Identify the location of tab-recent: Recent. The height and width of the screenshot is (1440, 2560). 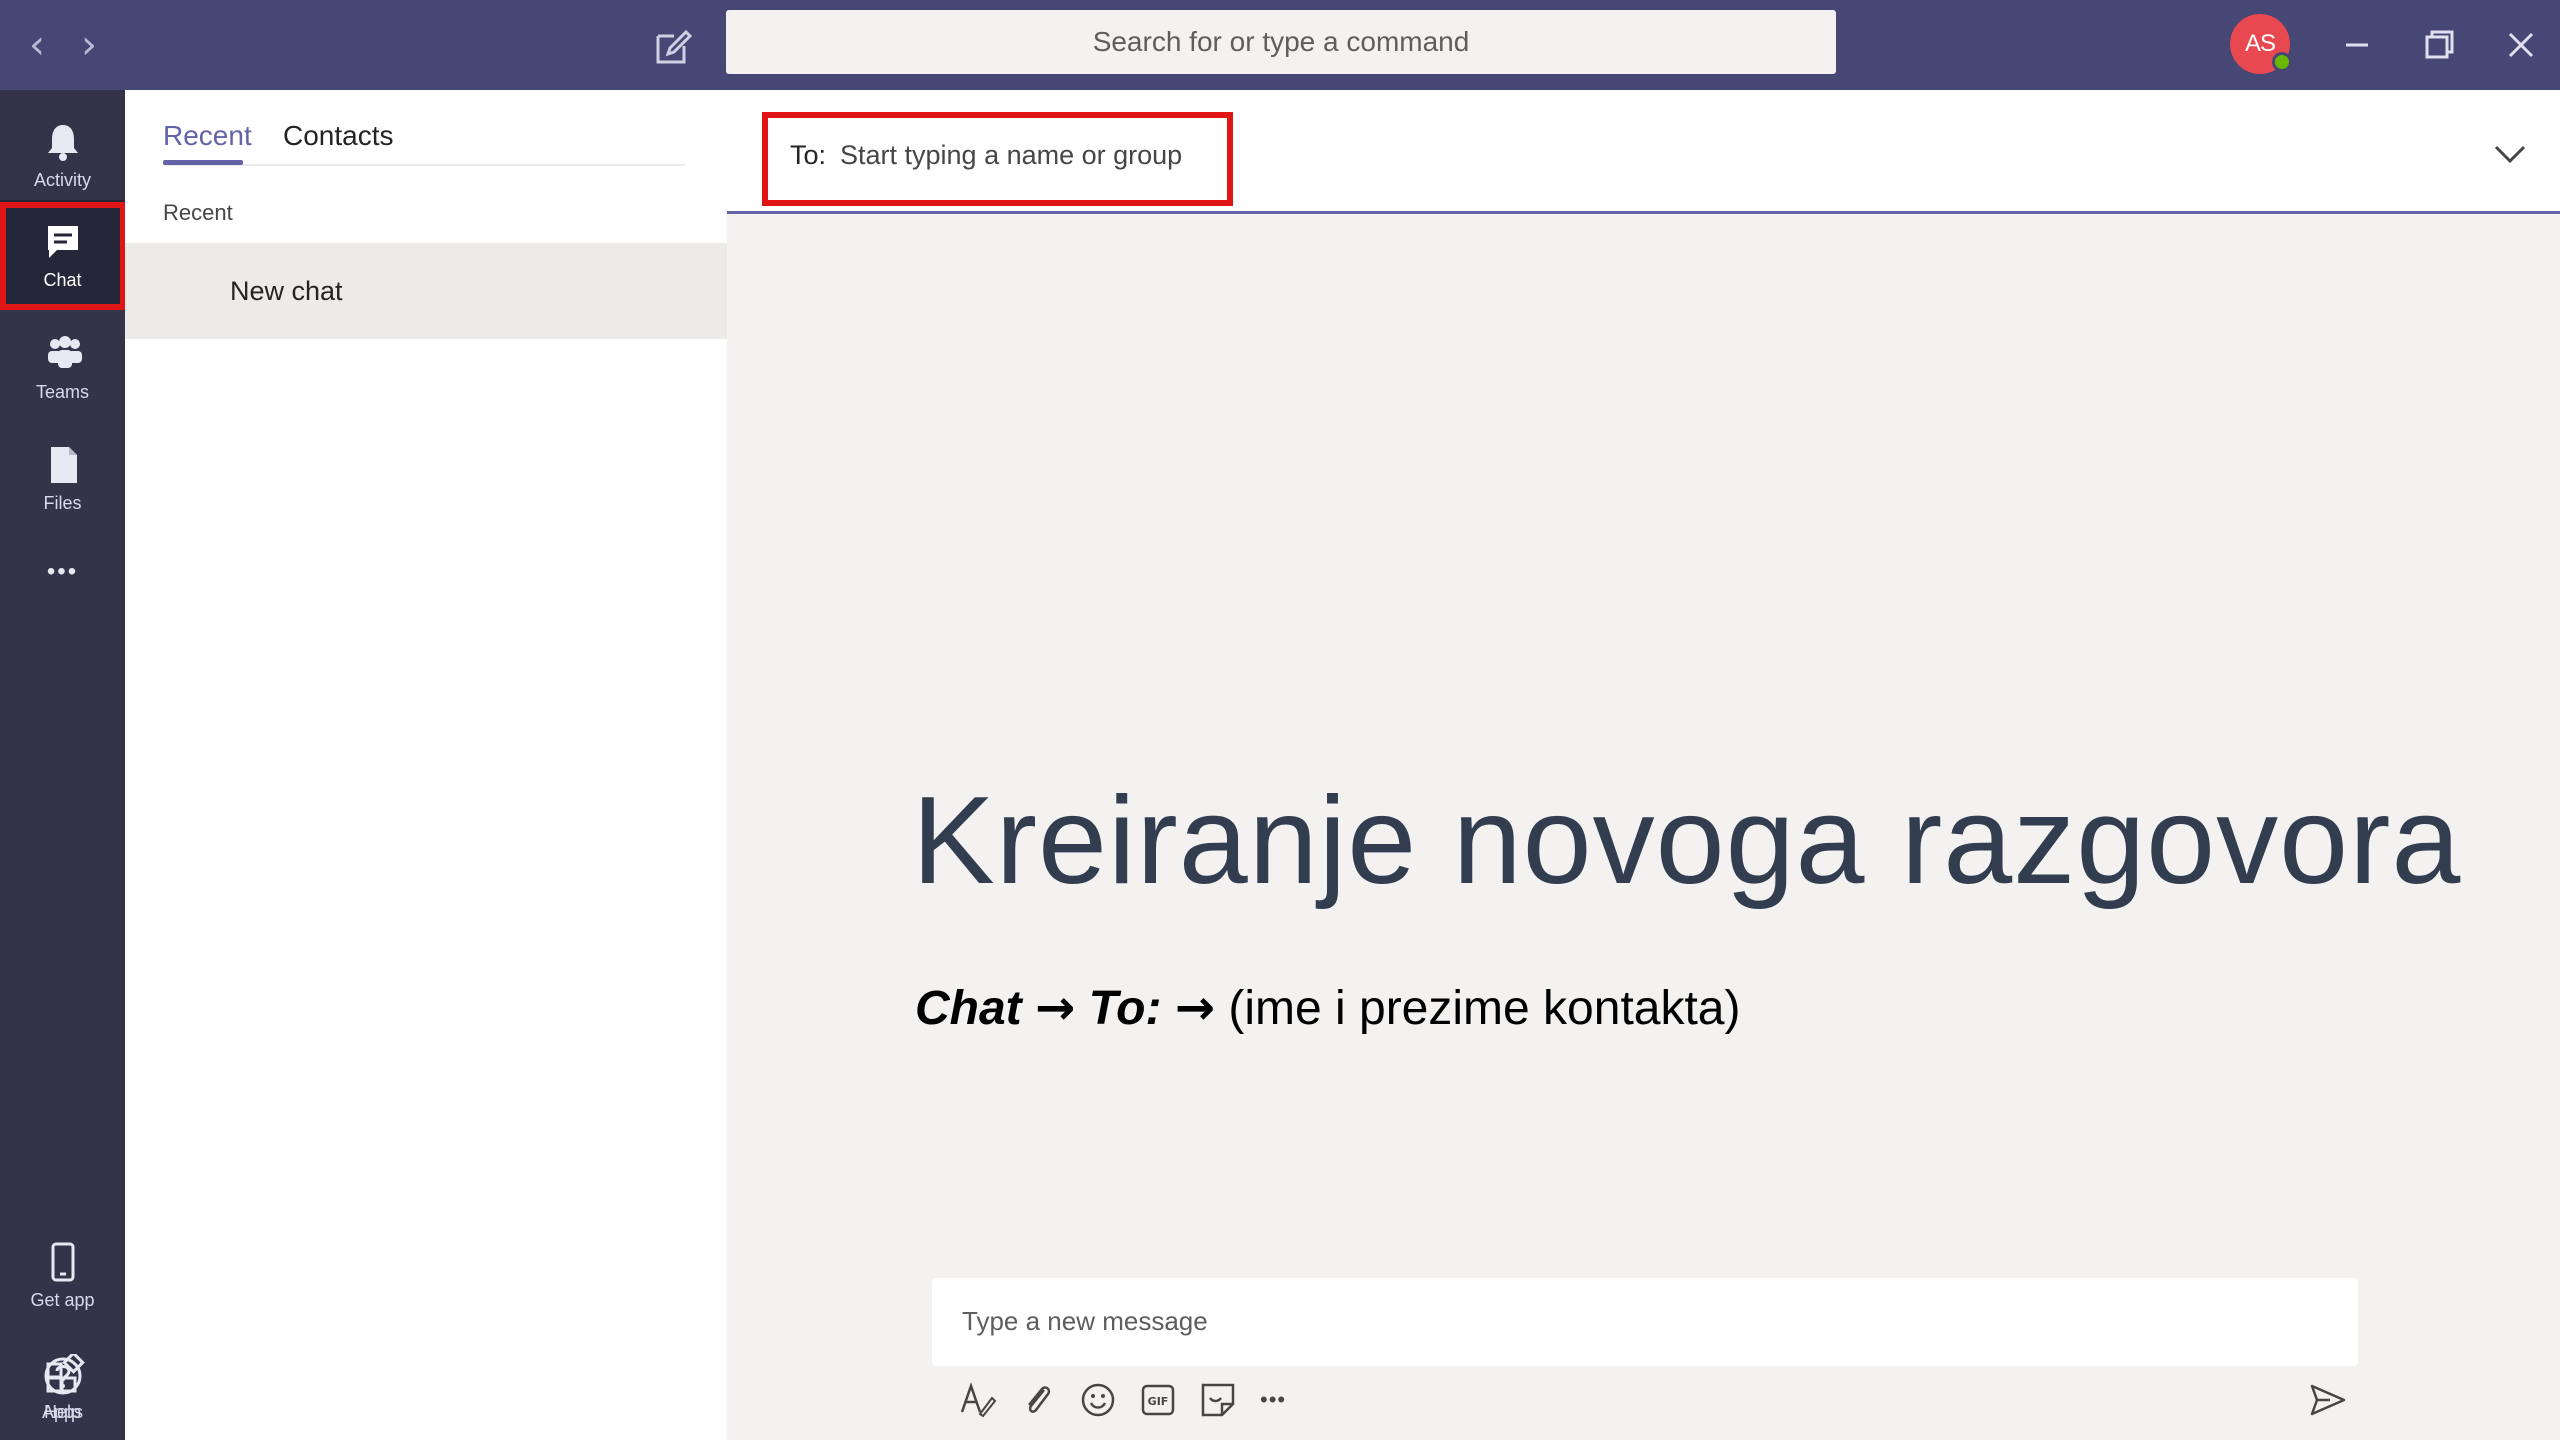
(207, 136).